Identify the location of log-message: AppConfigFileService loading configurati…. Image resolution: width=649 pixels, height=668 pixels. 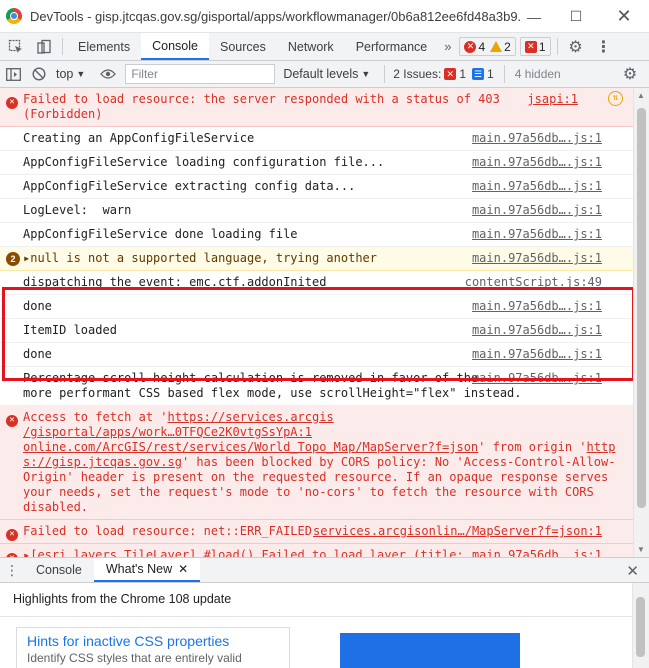
(316, 163).